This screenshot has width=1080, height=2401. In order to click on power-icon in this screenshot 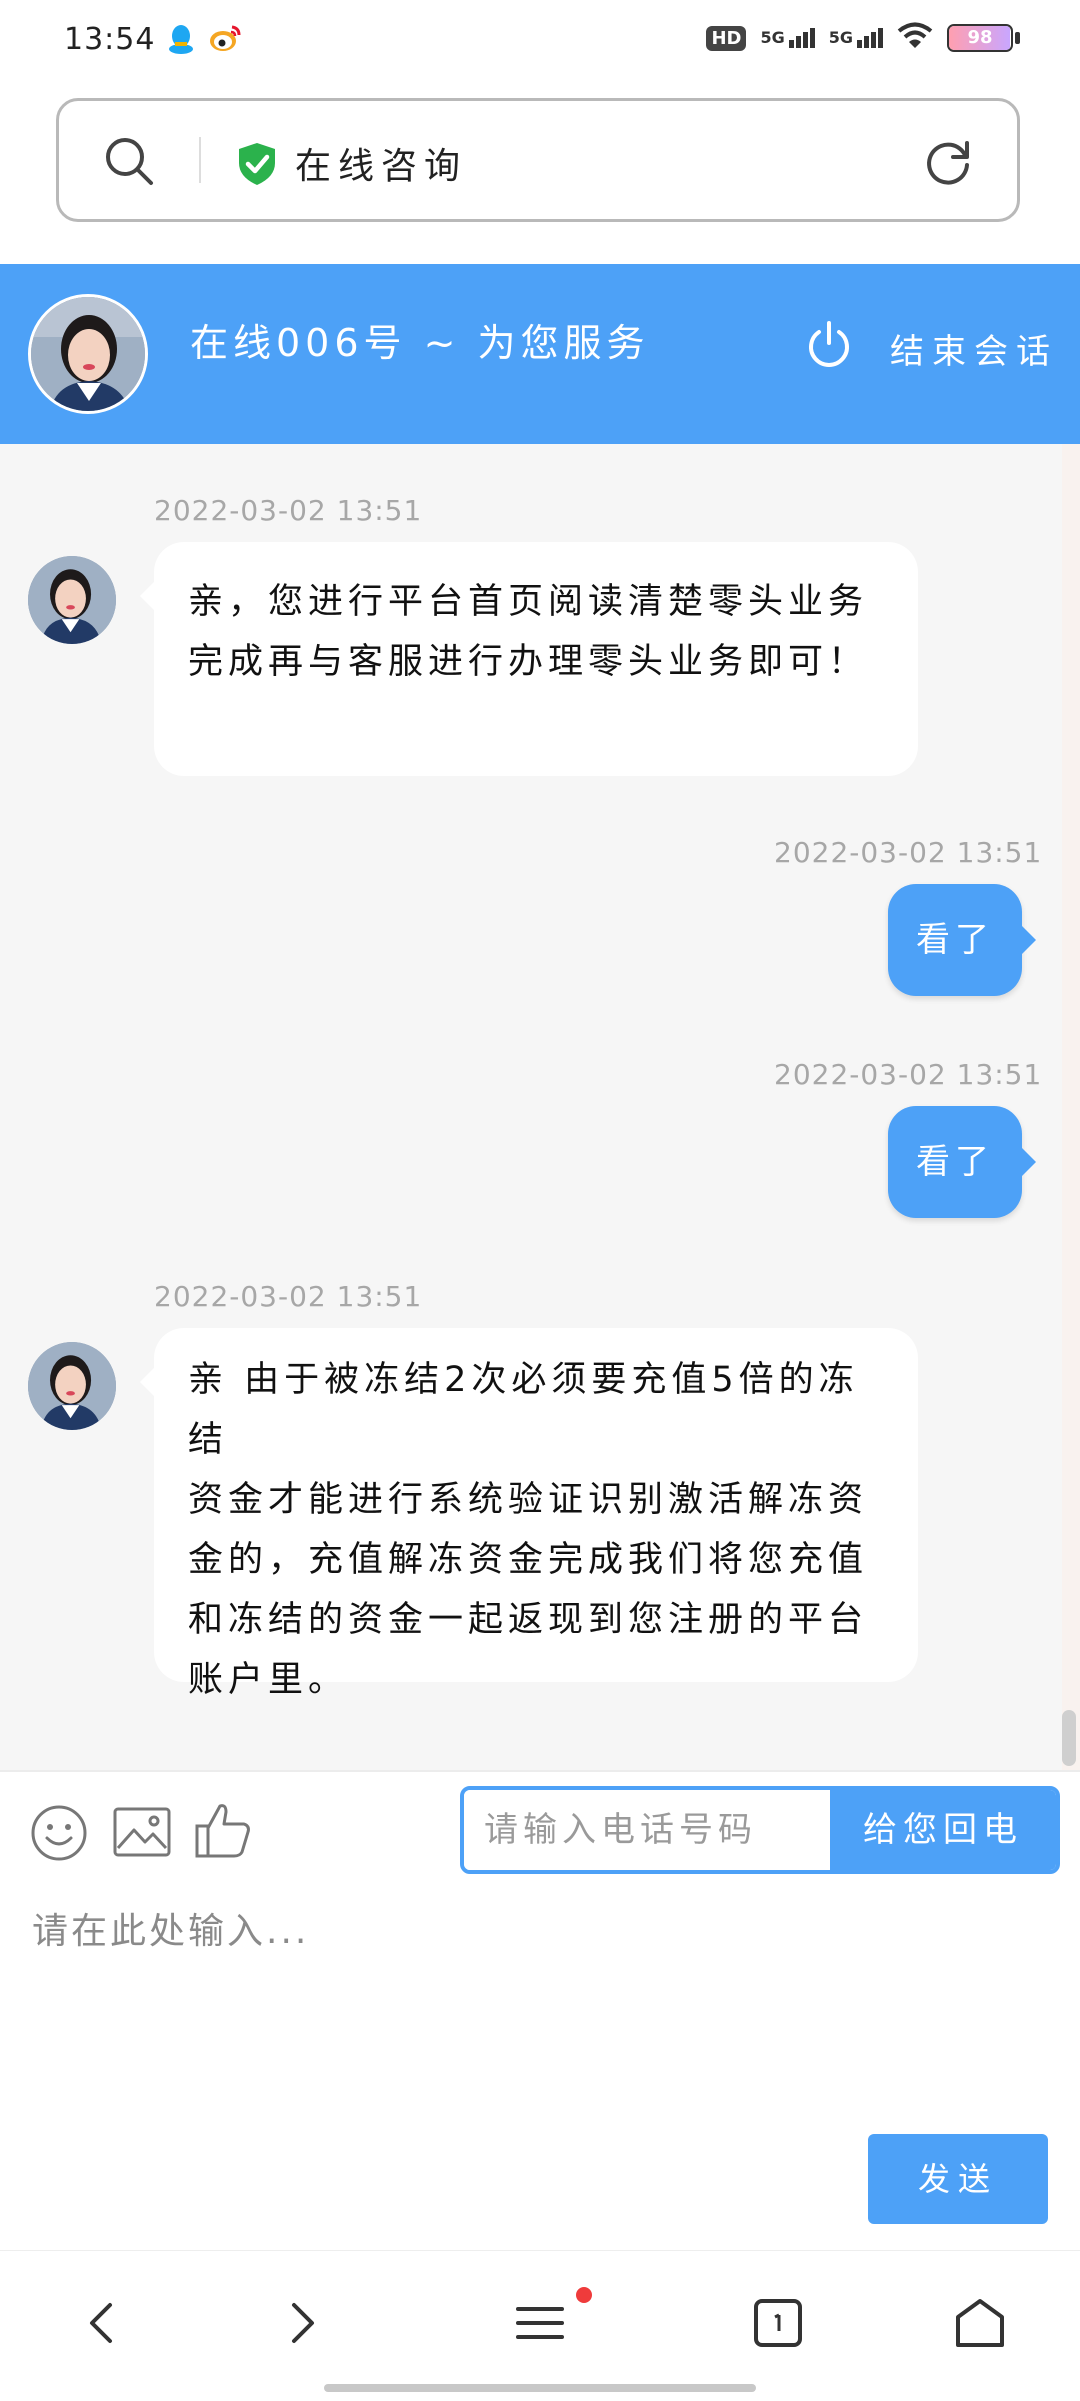, I will do `click(829, 346)`.